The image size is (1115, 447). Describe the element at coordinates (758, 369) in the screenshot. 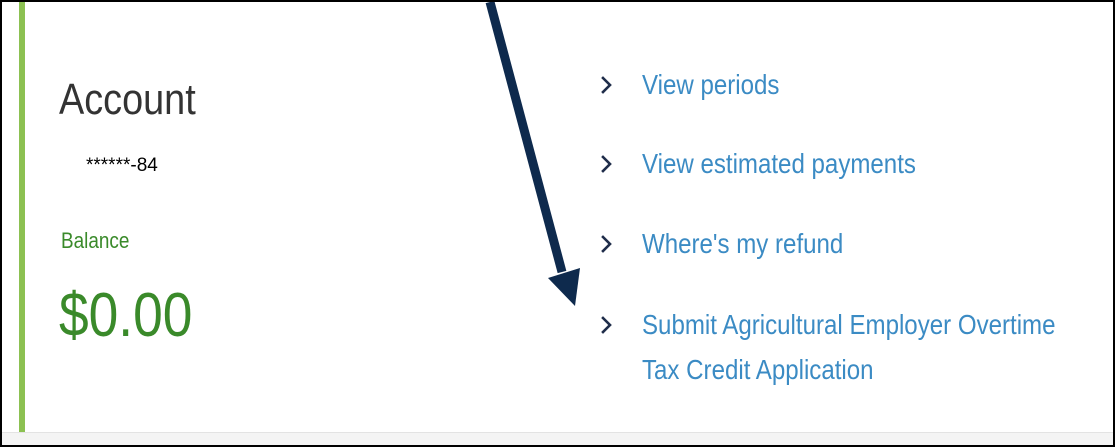

I see `submit-agricultural-overtime-credit-label-line-2: Tax Credit Application` at that location.